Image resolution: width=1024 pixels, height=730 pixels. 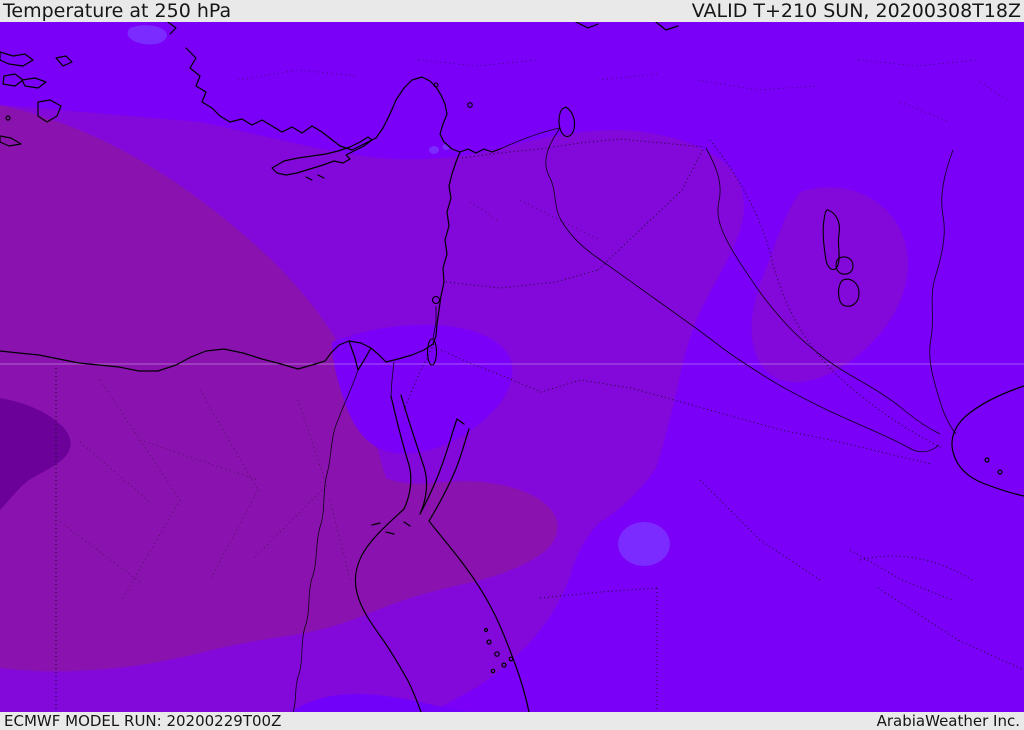 I want to click on band-blue-violet-cyprus-dot2, so click(x=446, y=147).